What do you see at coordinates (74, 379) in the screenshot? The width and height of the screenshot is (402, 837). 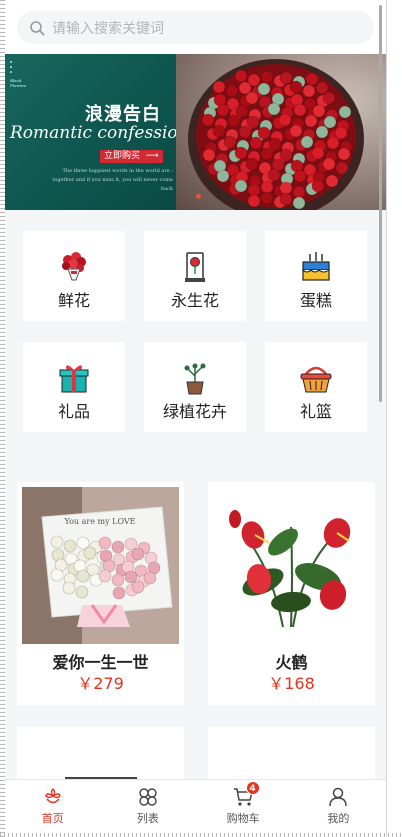 I see `gift-icon` at bounding box center [74, 379].